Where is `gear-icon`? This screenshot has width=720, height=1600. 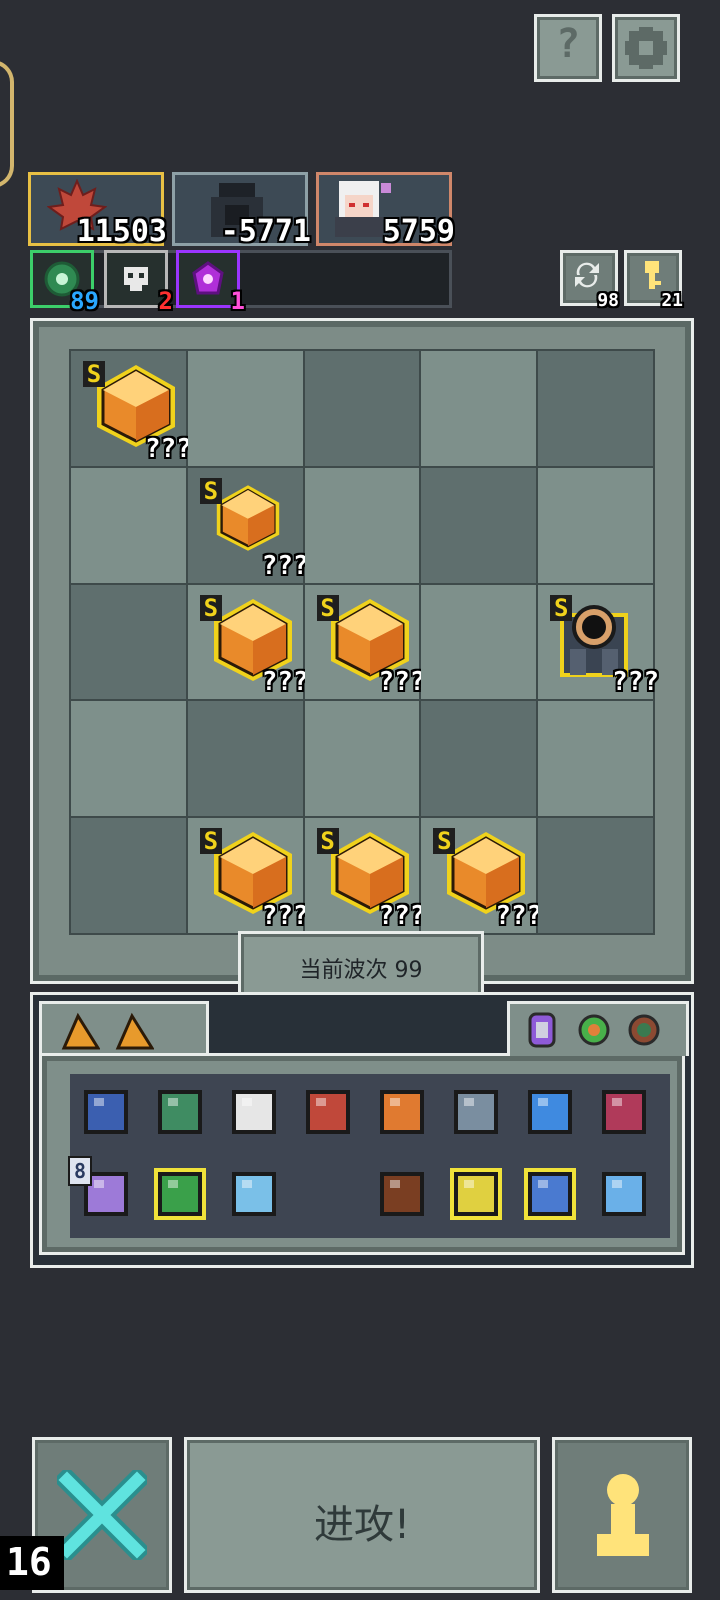 gear-icon is located at coordinates (646, 48).